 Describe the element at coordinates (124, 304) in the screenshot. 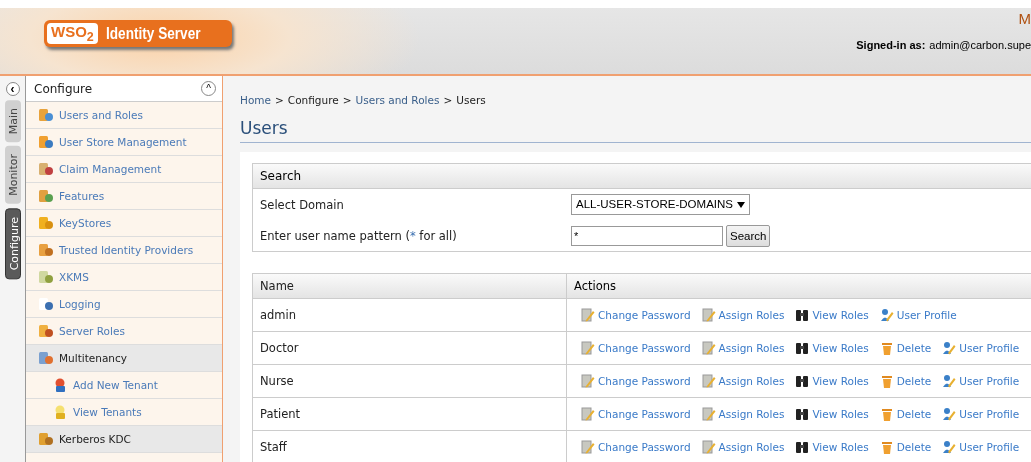

I see `menu-item: Logging` at that location.